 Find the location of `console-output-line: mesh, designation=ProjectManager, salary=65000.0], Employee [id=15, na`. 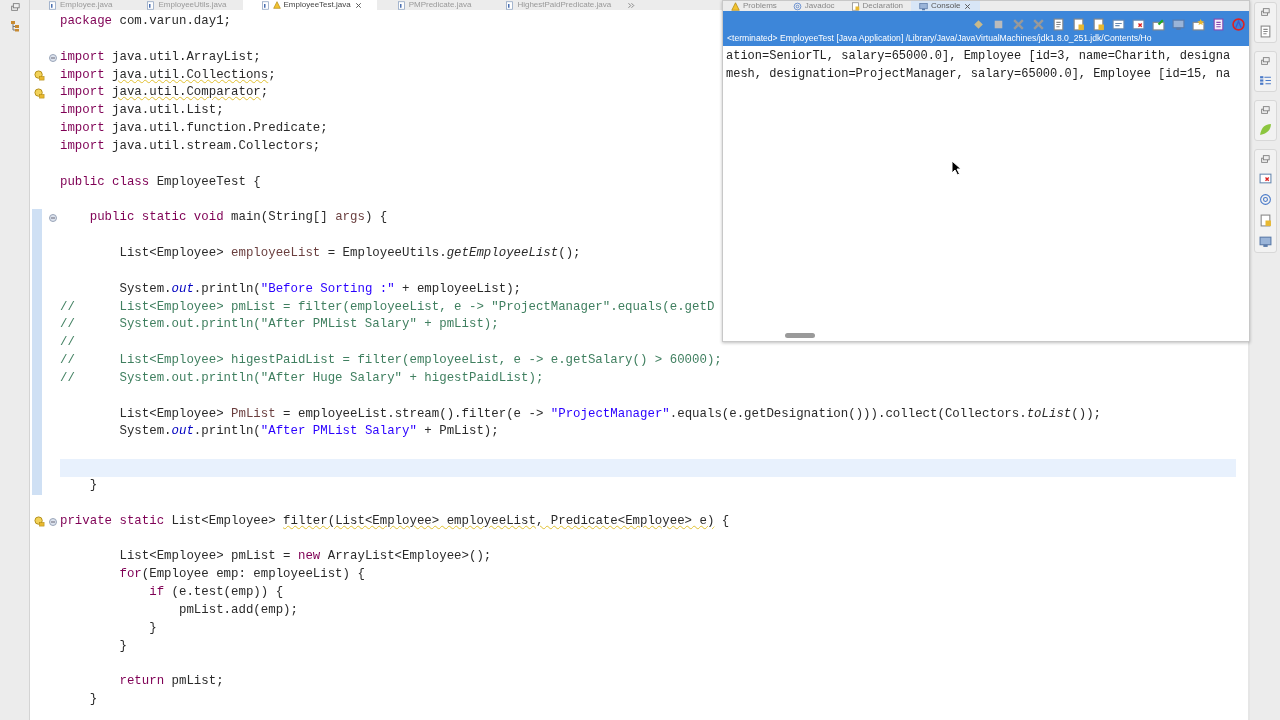

console-output-line: mesh, designation=ProjectManager, salary=65000.0], Employee [id=15, na is located at coordinates (979, 74).